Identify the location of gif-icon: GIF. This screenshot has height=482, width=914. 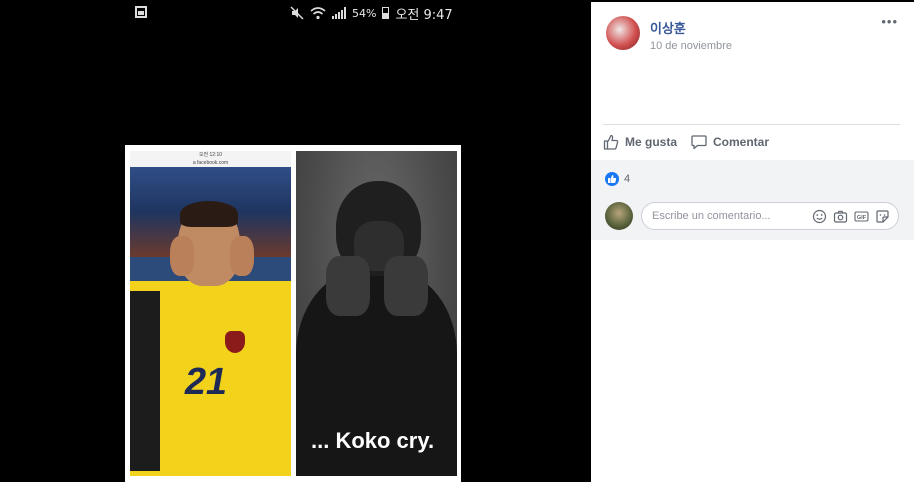
(861, 216).